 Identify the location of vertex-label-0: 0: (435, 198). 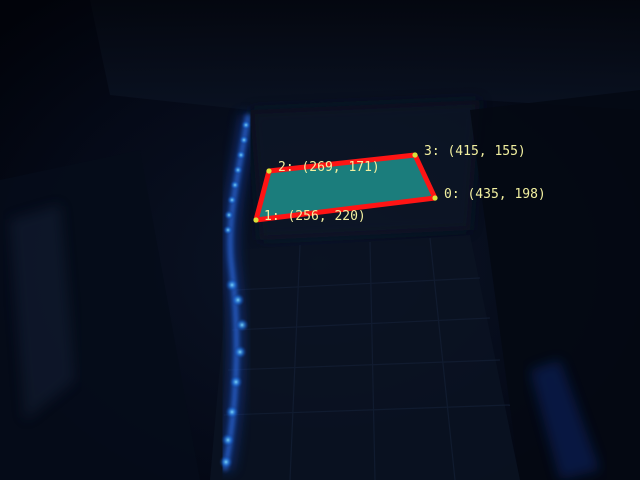
(495, 194).